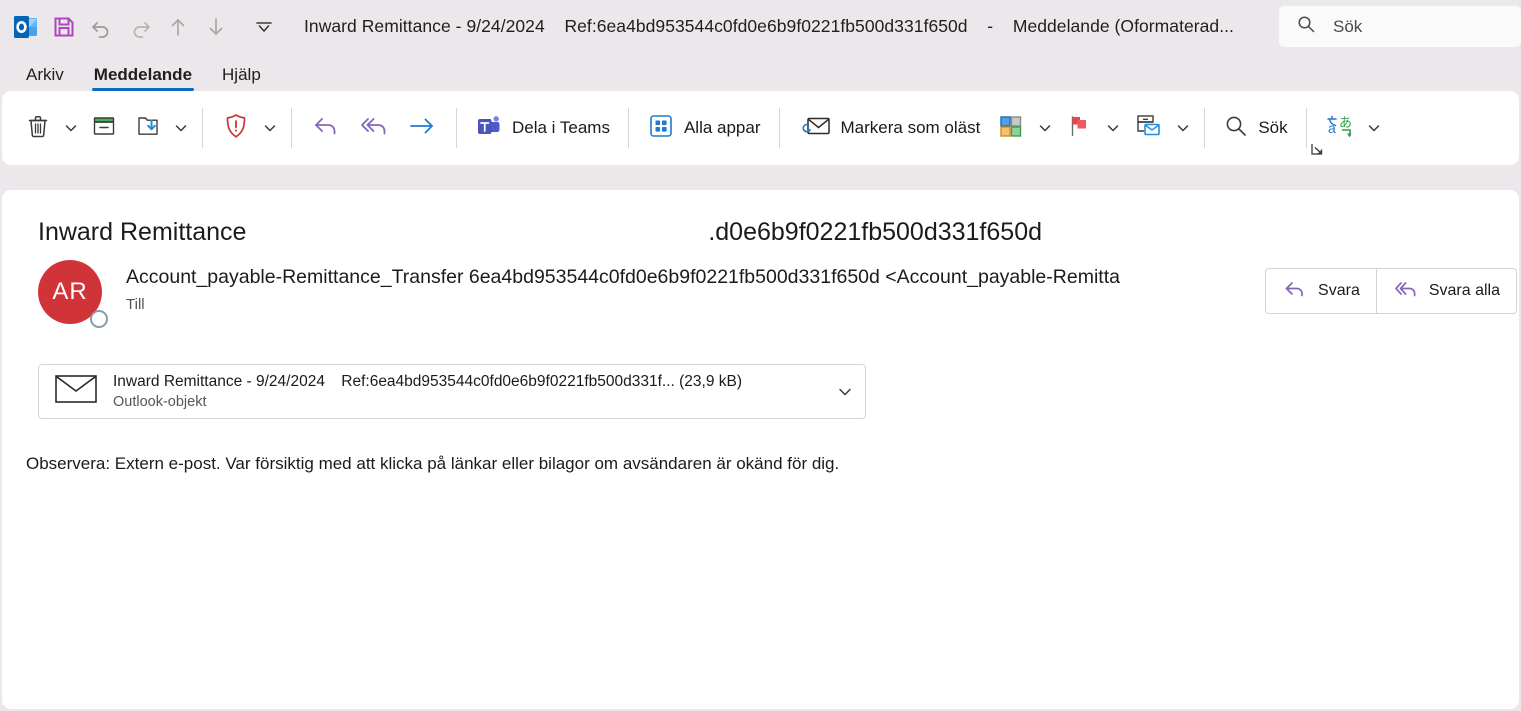 This screenshot has width=1521, height=711. What do you see at coordinates (1400, 26) in the screenshot?
I see `search-input: Sök` at bounding box center [1400, 26].